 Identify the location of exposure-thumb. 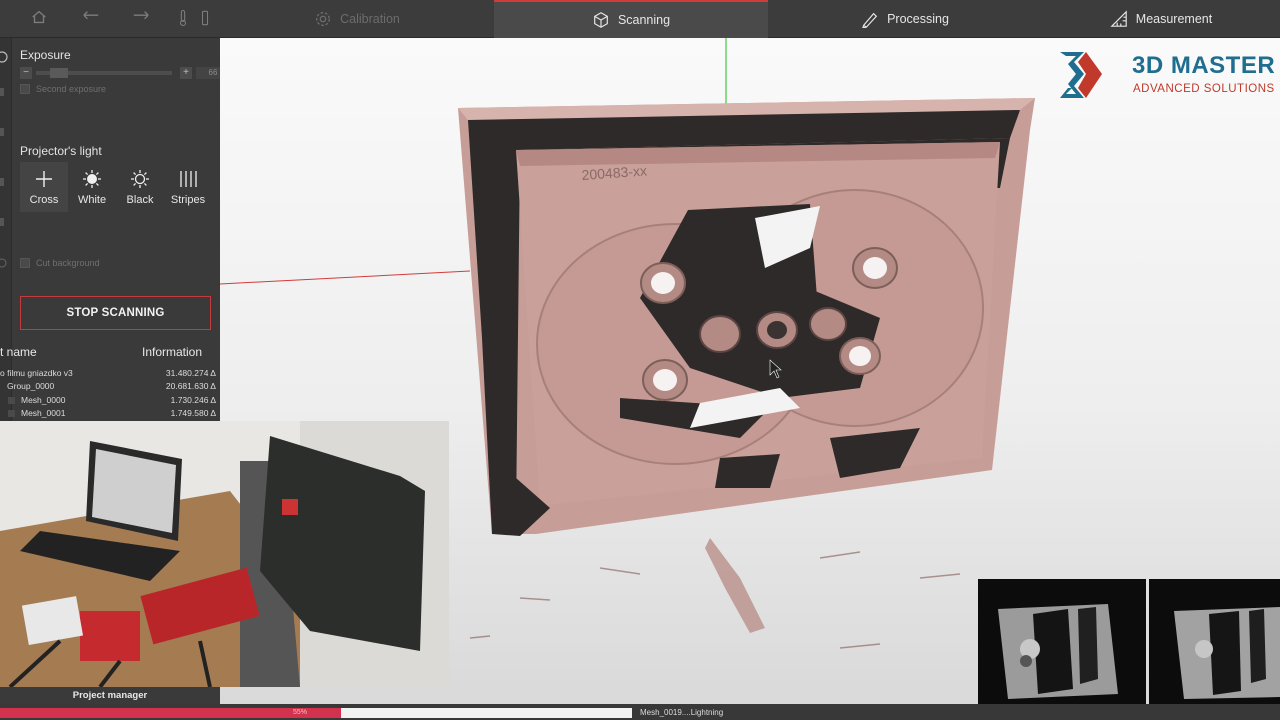
(59, 73).